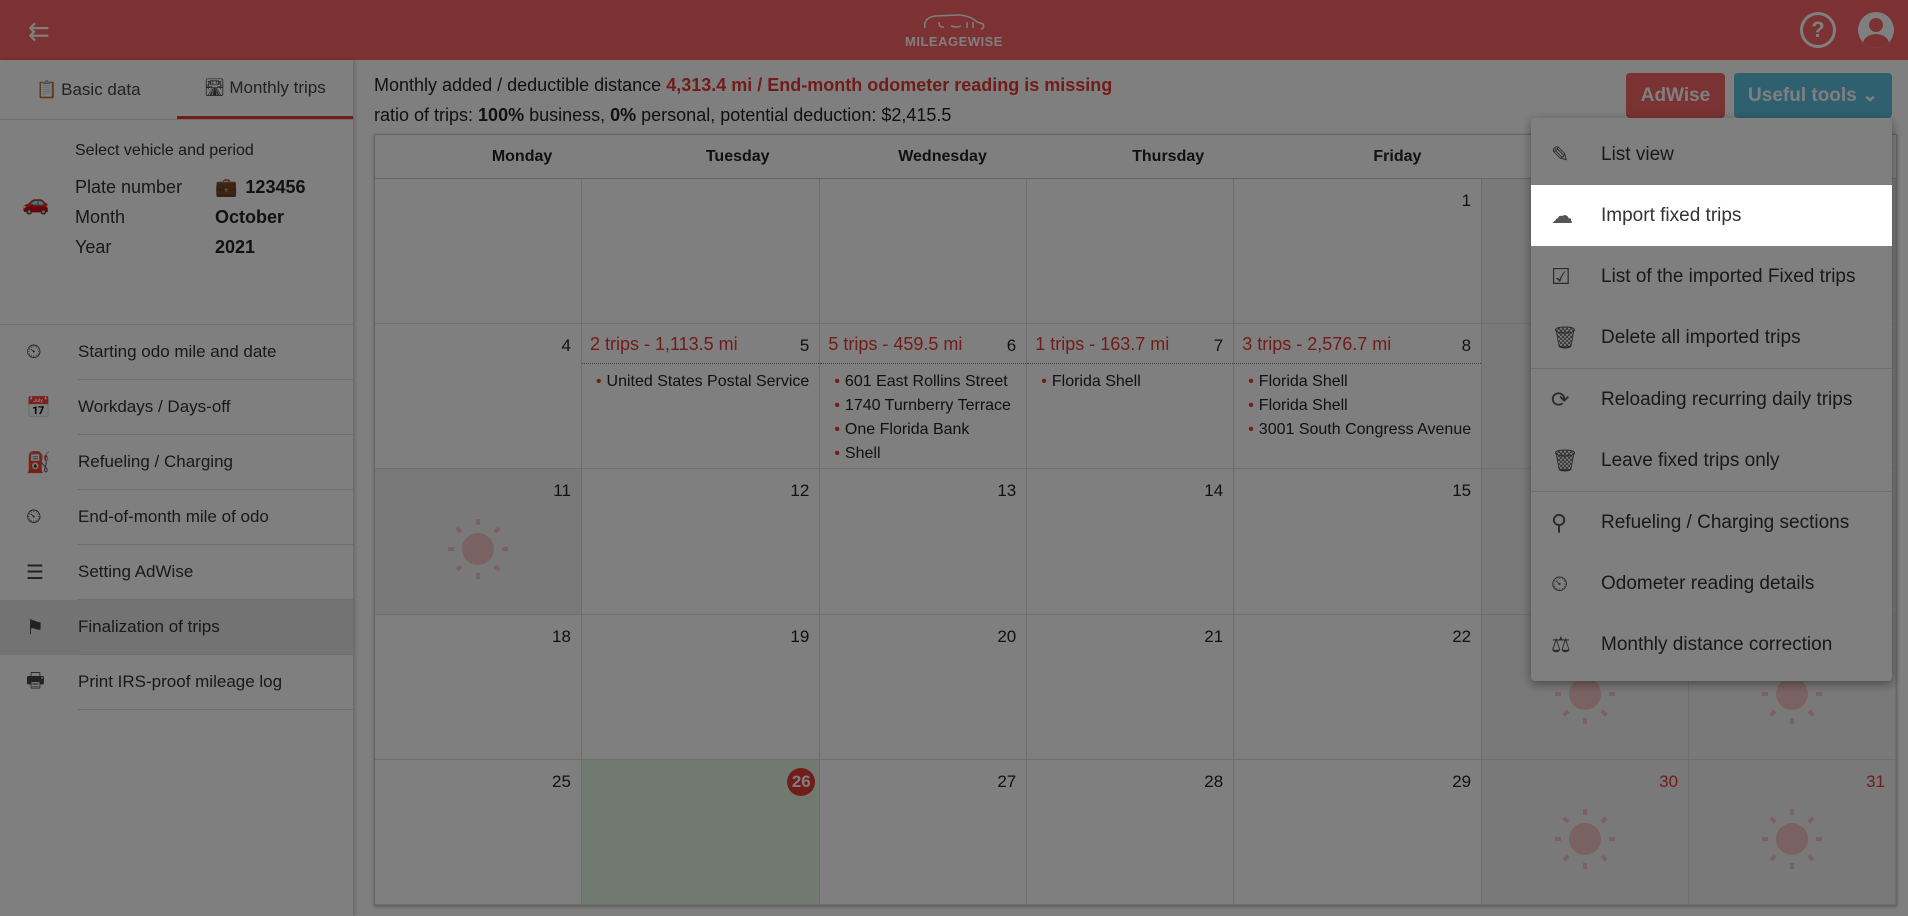 The width and height of the screenshot is (1908, 916). I want to click on menu-item-label: Import fixed trips, so click(1671, 215).